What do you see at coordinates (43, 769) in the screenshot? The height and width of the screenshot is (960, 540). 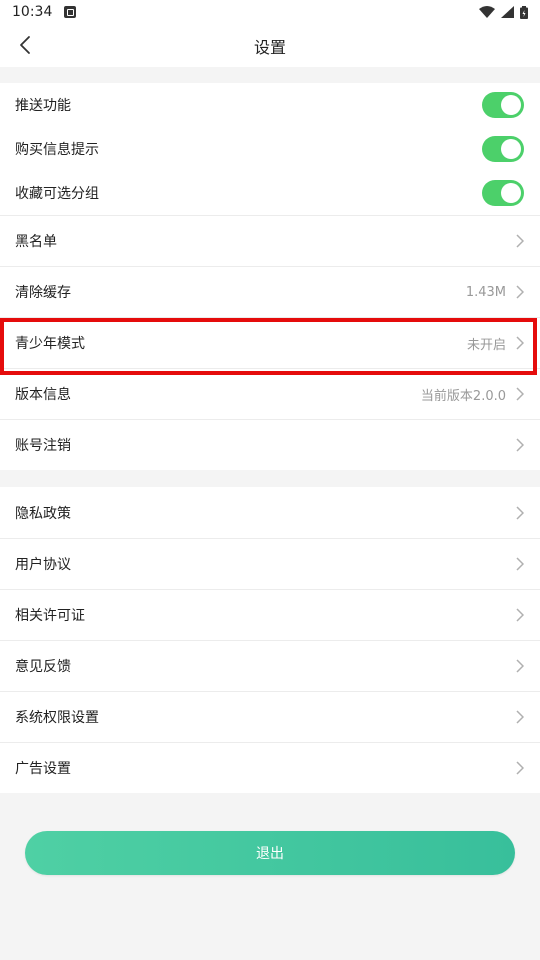 I see `row-label: 广告设置` at bounding box center [43, 769].